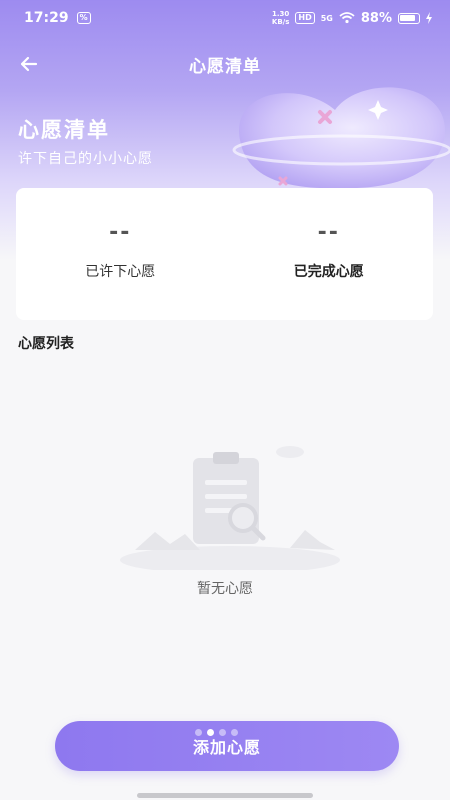 The height and width of the screenshot is (800, 450). I want to click on back-arrow-icon, so click(30, 64).